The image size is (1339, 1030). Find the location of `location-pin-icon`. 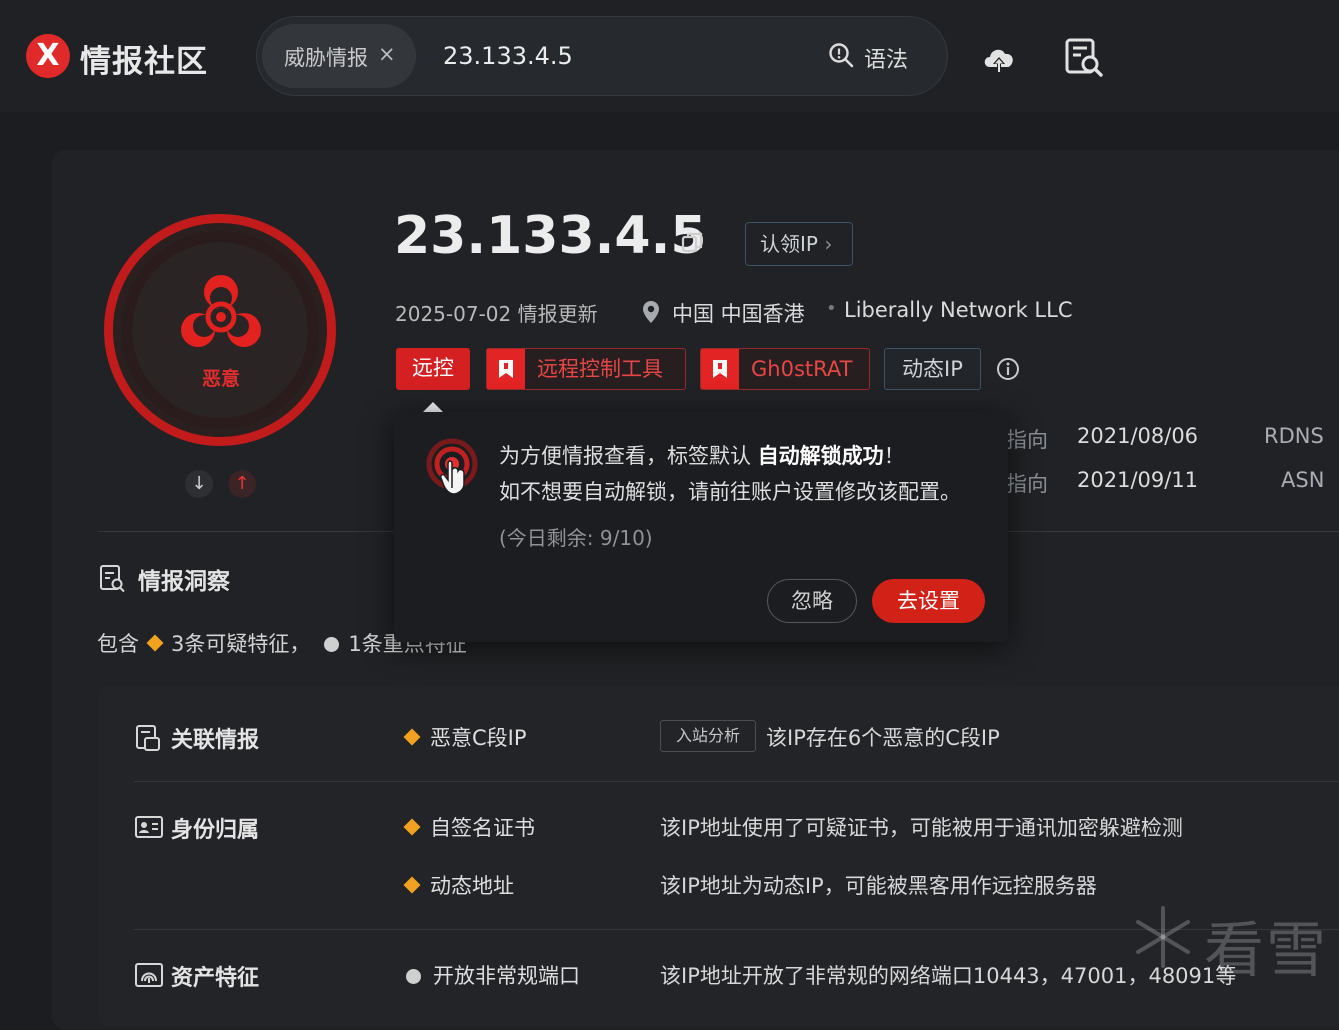

location-pin-icon is located at coordinates (651, 312).